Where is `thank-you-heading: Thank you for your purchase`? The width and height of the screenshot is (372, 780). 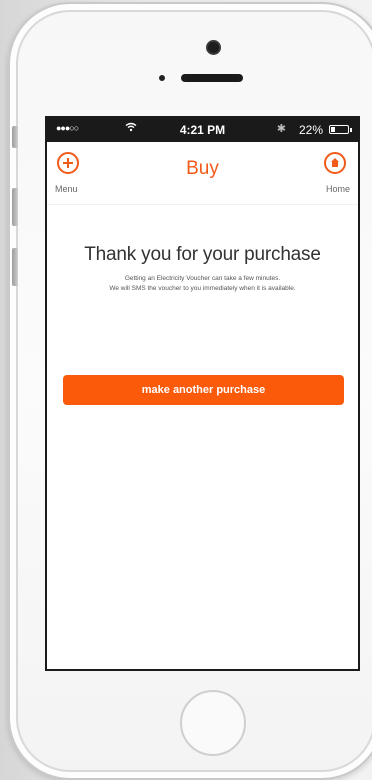
thank-you-heading: Thank you for your purchase is located at coordinates (202, 254).